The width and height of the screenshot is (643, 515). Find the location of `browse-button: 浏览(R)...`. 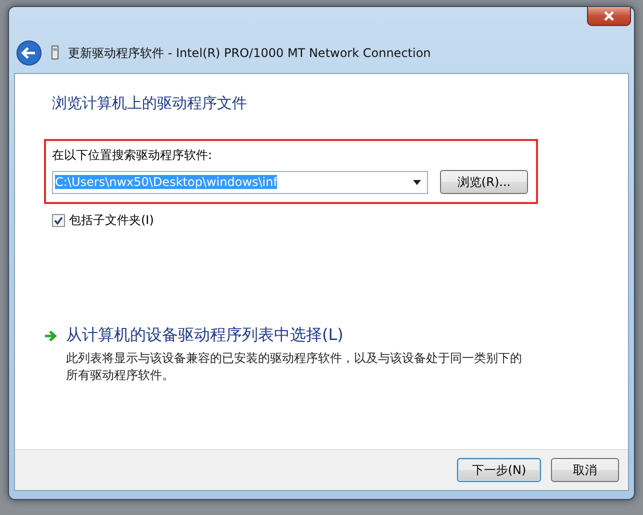

browse-button: 浏览(R)... is located at coordinates (484, 182).